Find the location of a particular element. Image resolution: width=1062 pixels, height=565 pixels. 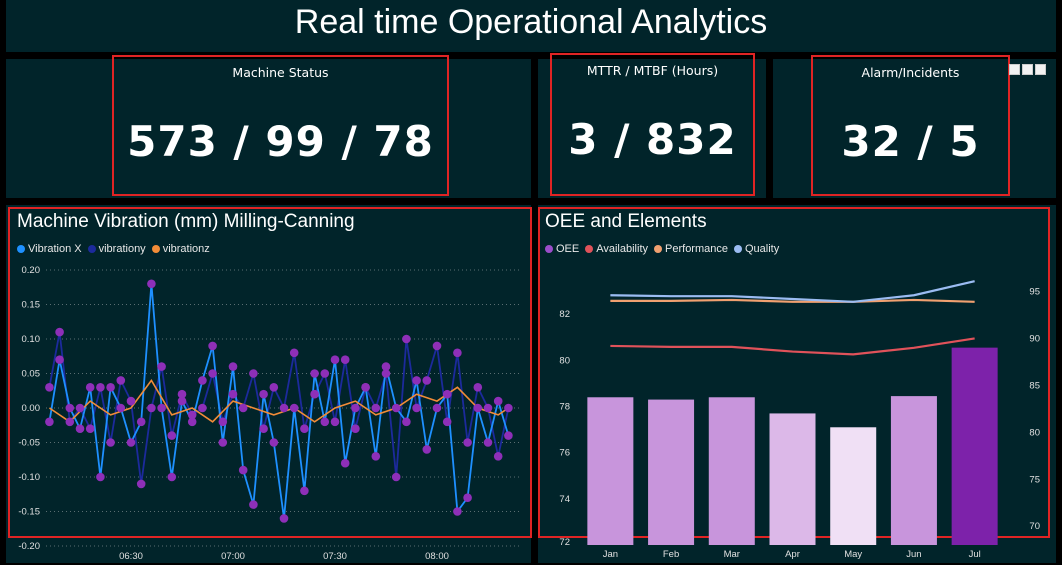

x-tick-label: Apr is located at coordinates (792, 554).